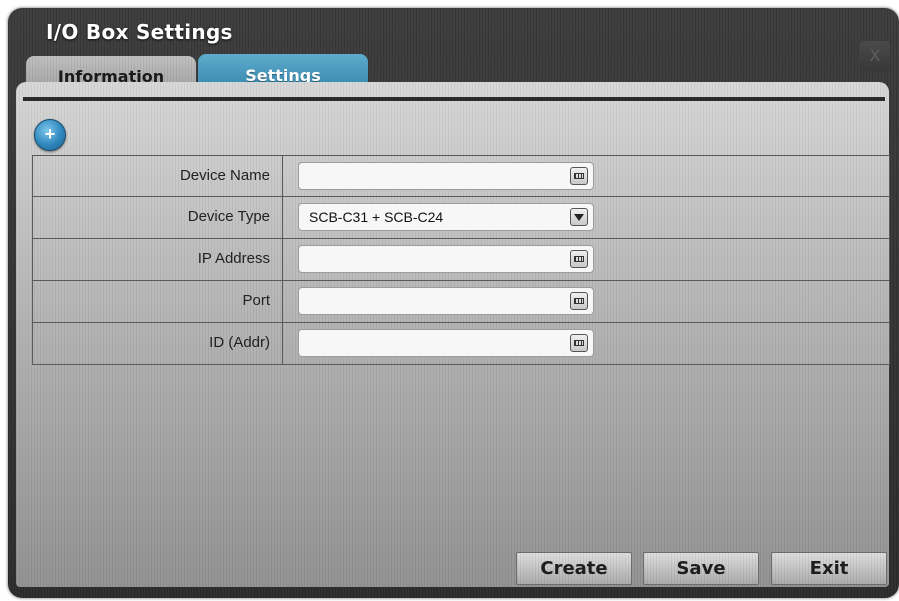  I want to click on ip-address-input, so click(446, 259).